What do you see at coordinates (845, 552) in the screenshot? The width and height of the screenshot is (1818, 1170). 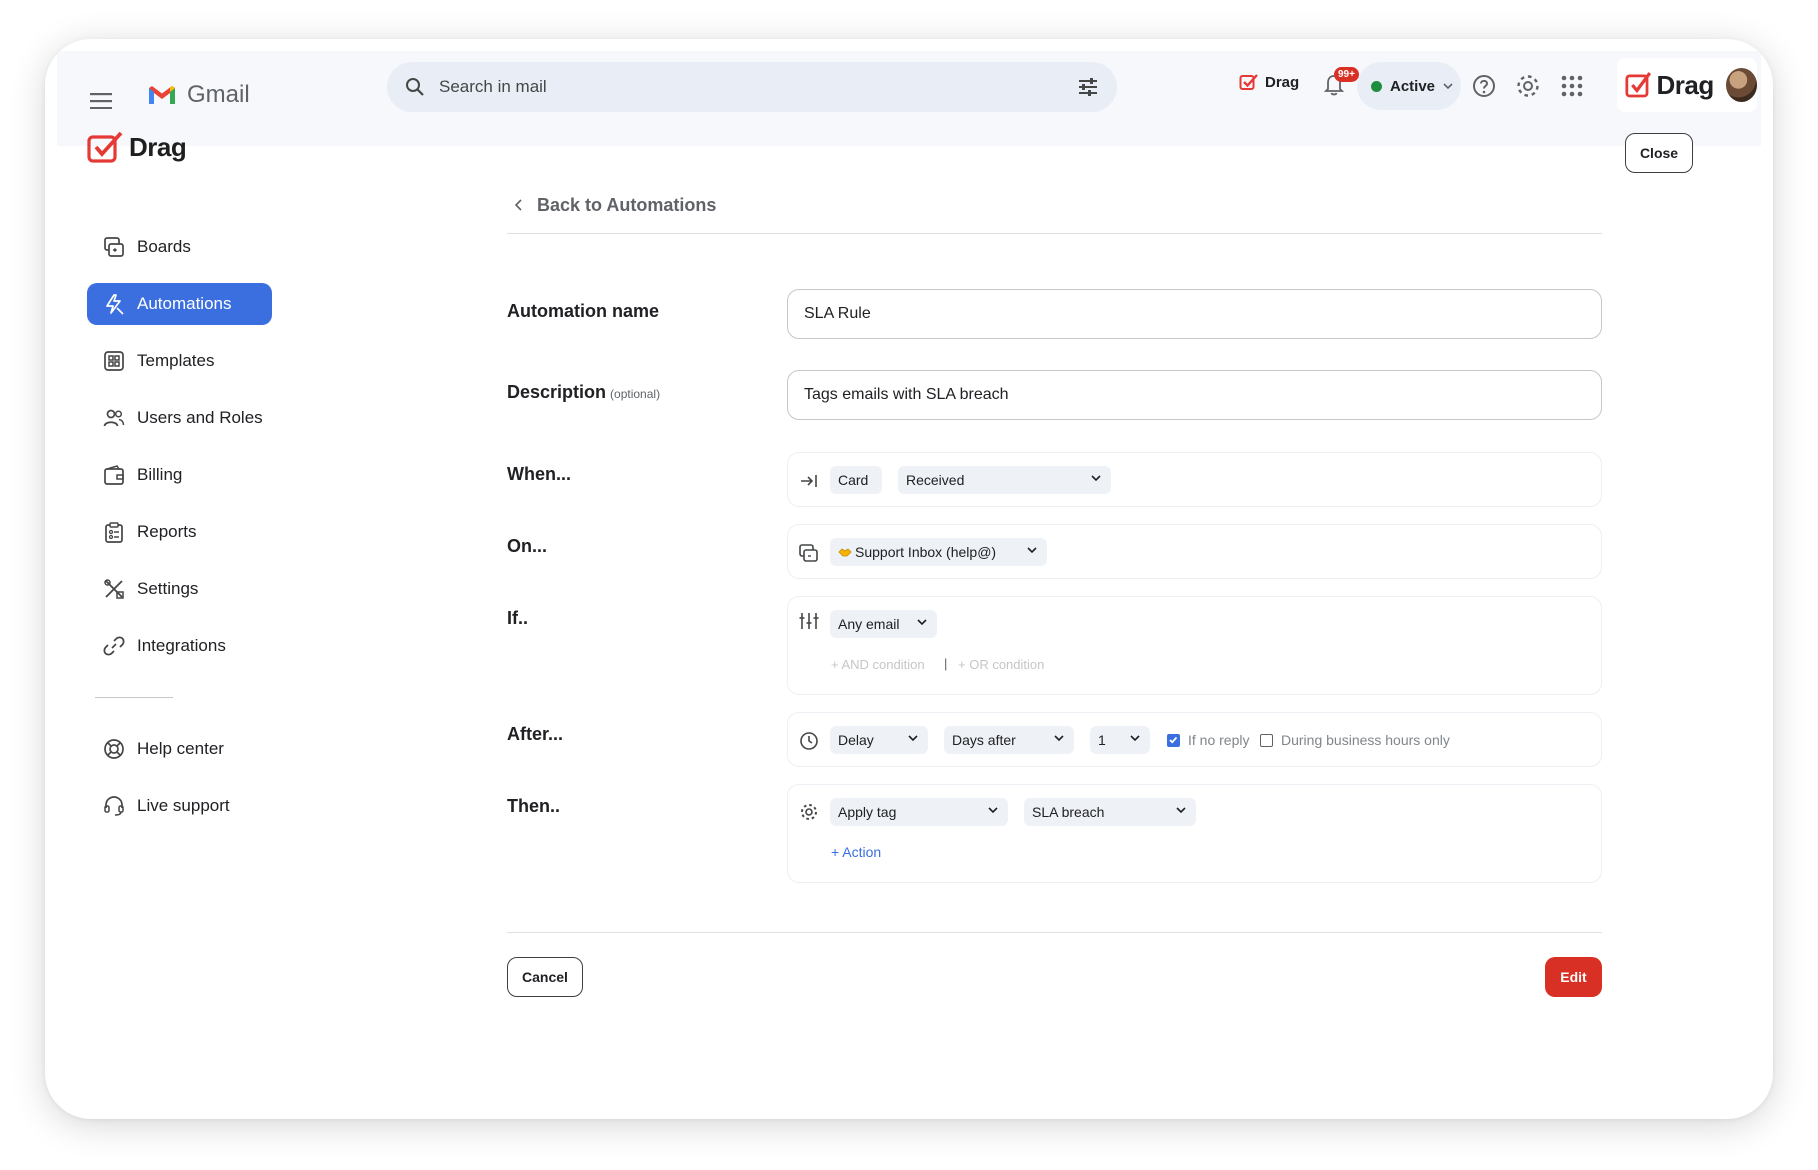 I see `handshake-emoji-icon` at bounding box center [845, 552].